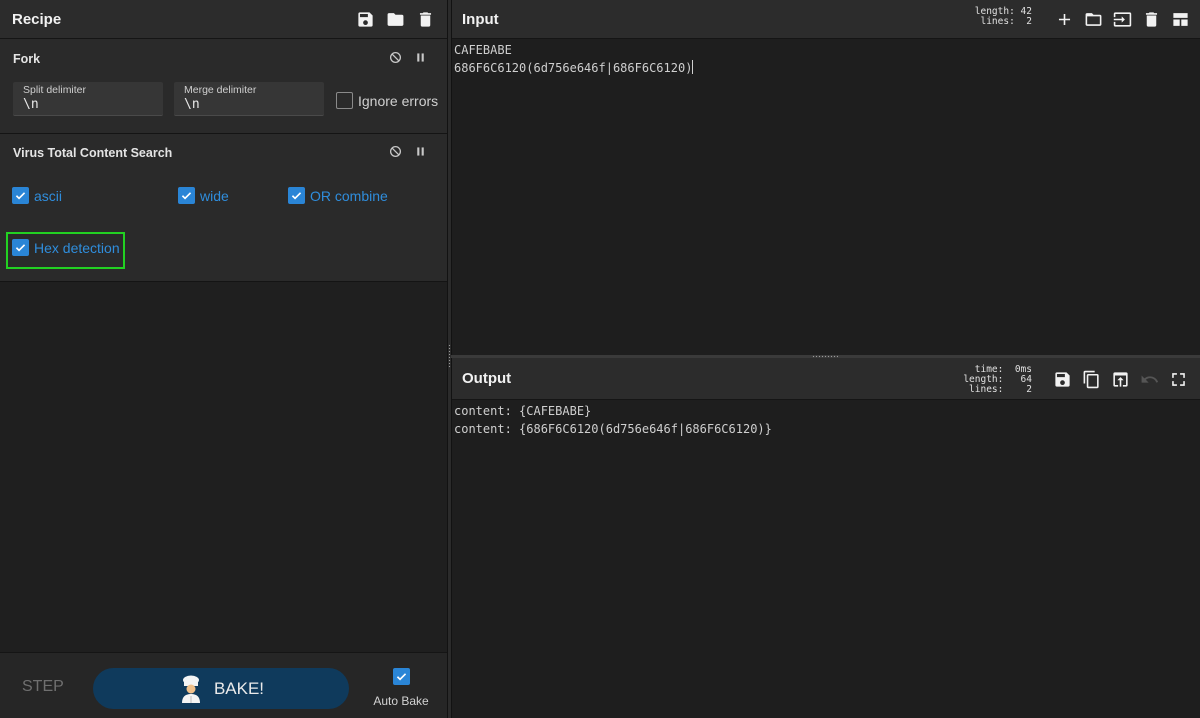 Image resolution: width=1200 pixels, height=718 pixels. What do you see at coordinates (997, 380) in the screenshot?
I see `output-stats: time: 0ms length: 64 lines: 2` at bounding box center [997, 380].